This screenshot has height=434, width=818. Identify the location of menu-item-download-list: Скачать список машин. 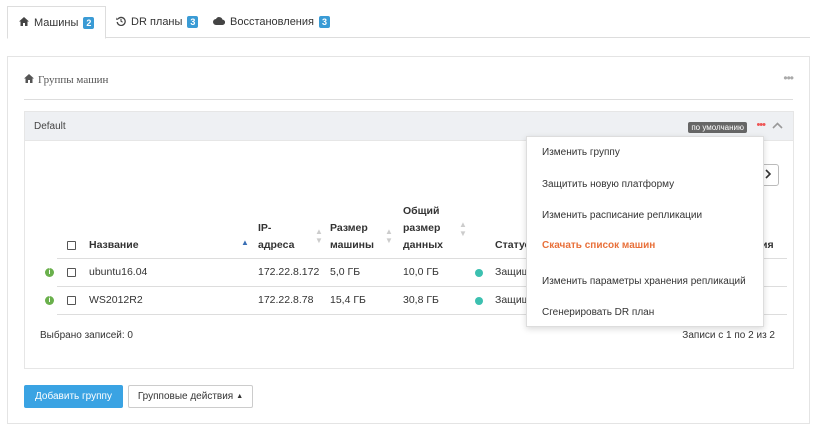
(598, 245).